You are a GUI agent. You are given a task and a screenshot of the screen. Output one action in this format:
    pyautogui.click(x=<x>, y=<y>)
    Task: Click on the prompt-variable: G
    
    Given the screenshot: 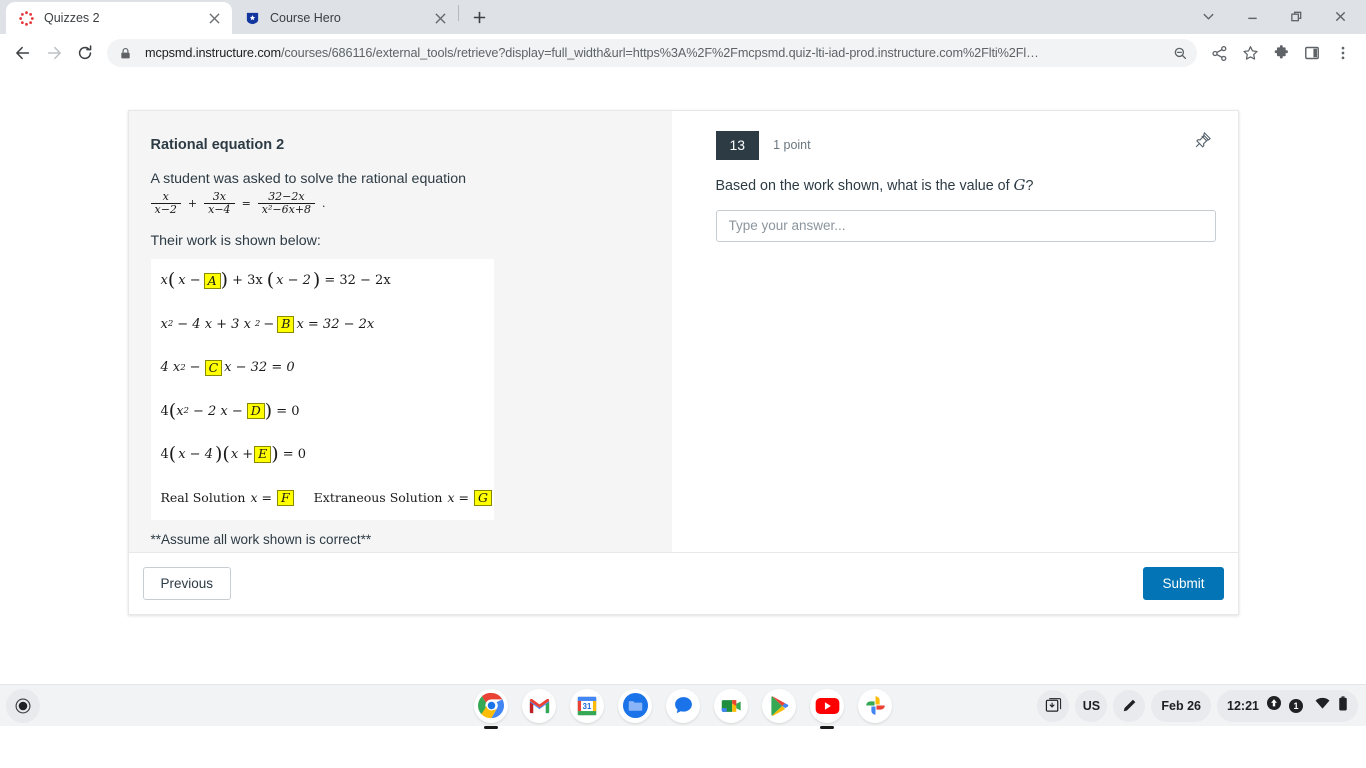 What is the action you would take?
    pyautogui.click(x=1019, y=184)
    